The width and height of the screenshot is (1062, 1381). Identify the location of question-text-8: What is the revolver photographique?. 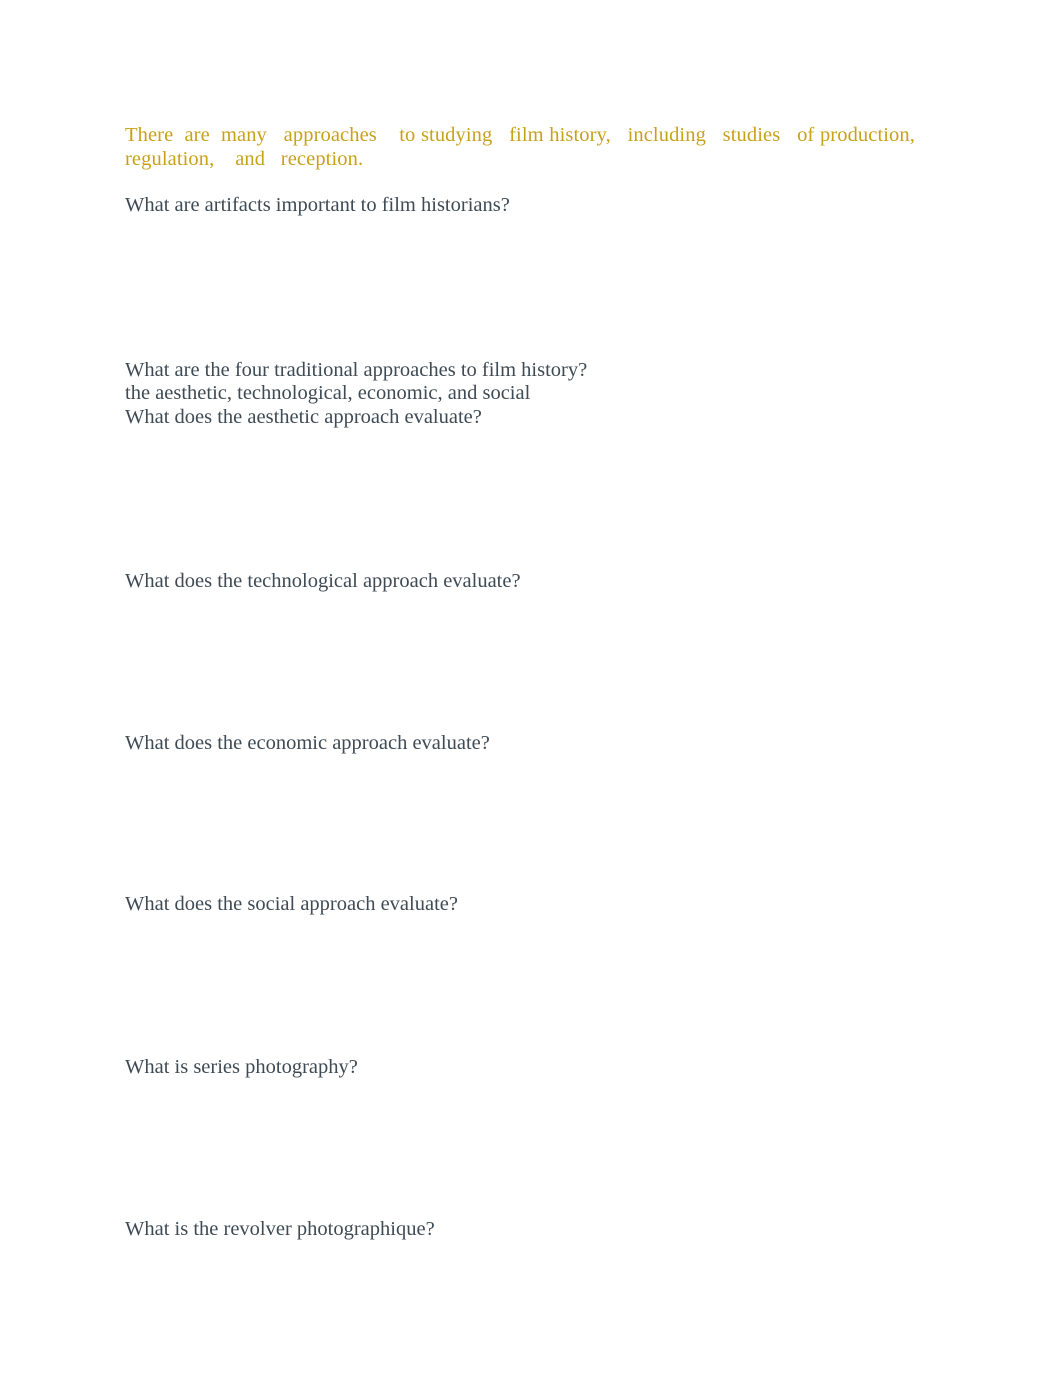
(280, 1229).